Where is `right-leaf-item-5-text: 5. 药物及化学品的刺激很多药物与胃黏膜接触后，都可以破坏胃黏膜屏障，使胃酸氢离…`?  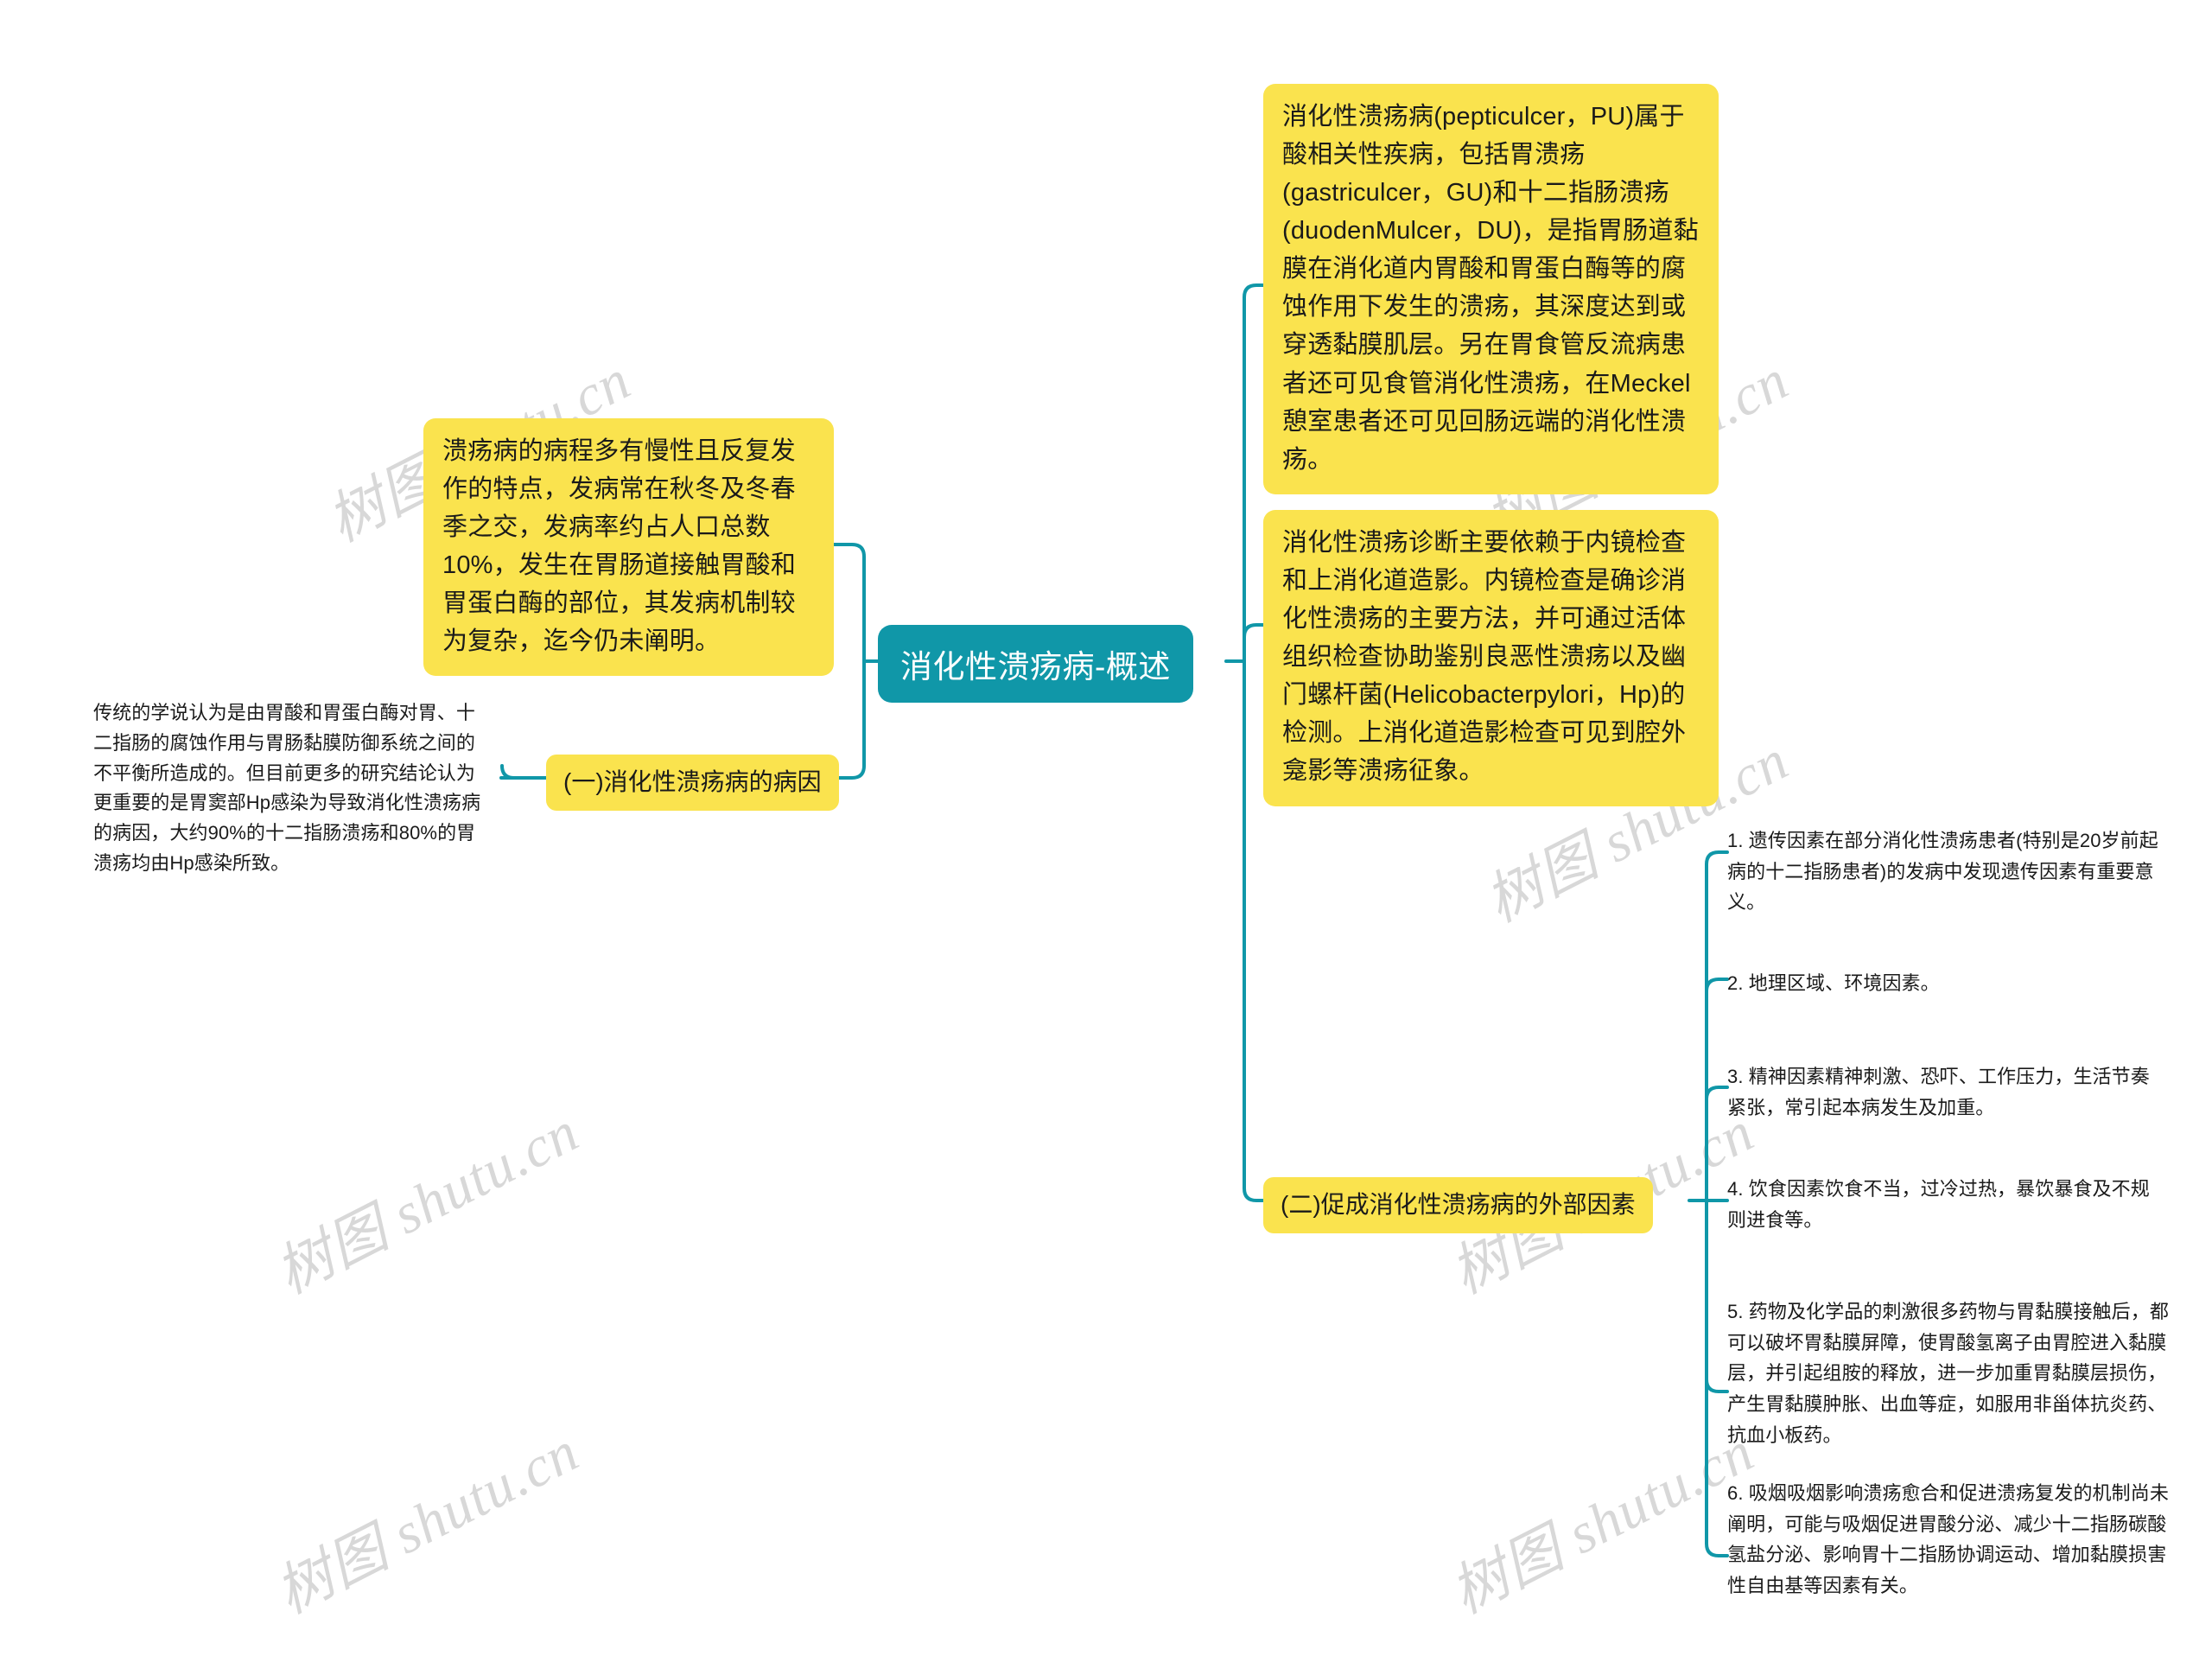
right-leaf-item-5-text: 5. 药物及化学品的刺激很多药物与胃黏膜接触后，都可以破坏胃黏膜屏障，使胃酸氢离… is located at coordinates (1948, 1373).